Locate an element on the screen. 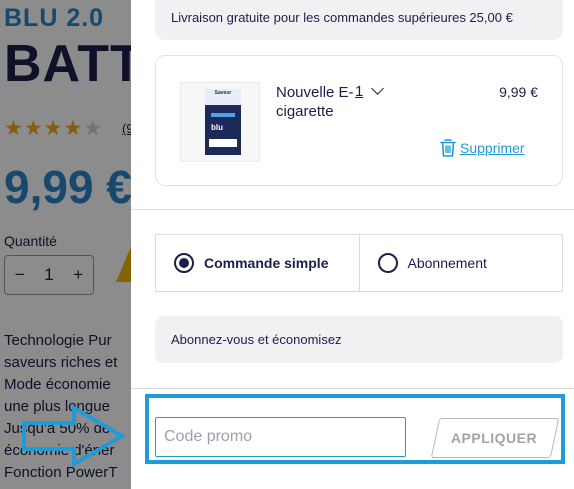  remove-item-button: Supprimer is located at coordinates (482, 148).